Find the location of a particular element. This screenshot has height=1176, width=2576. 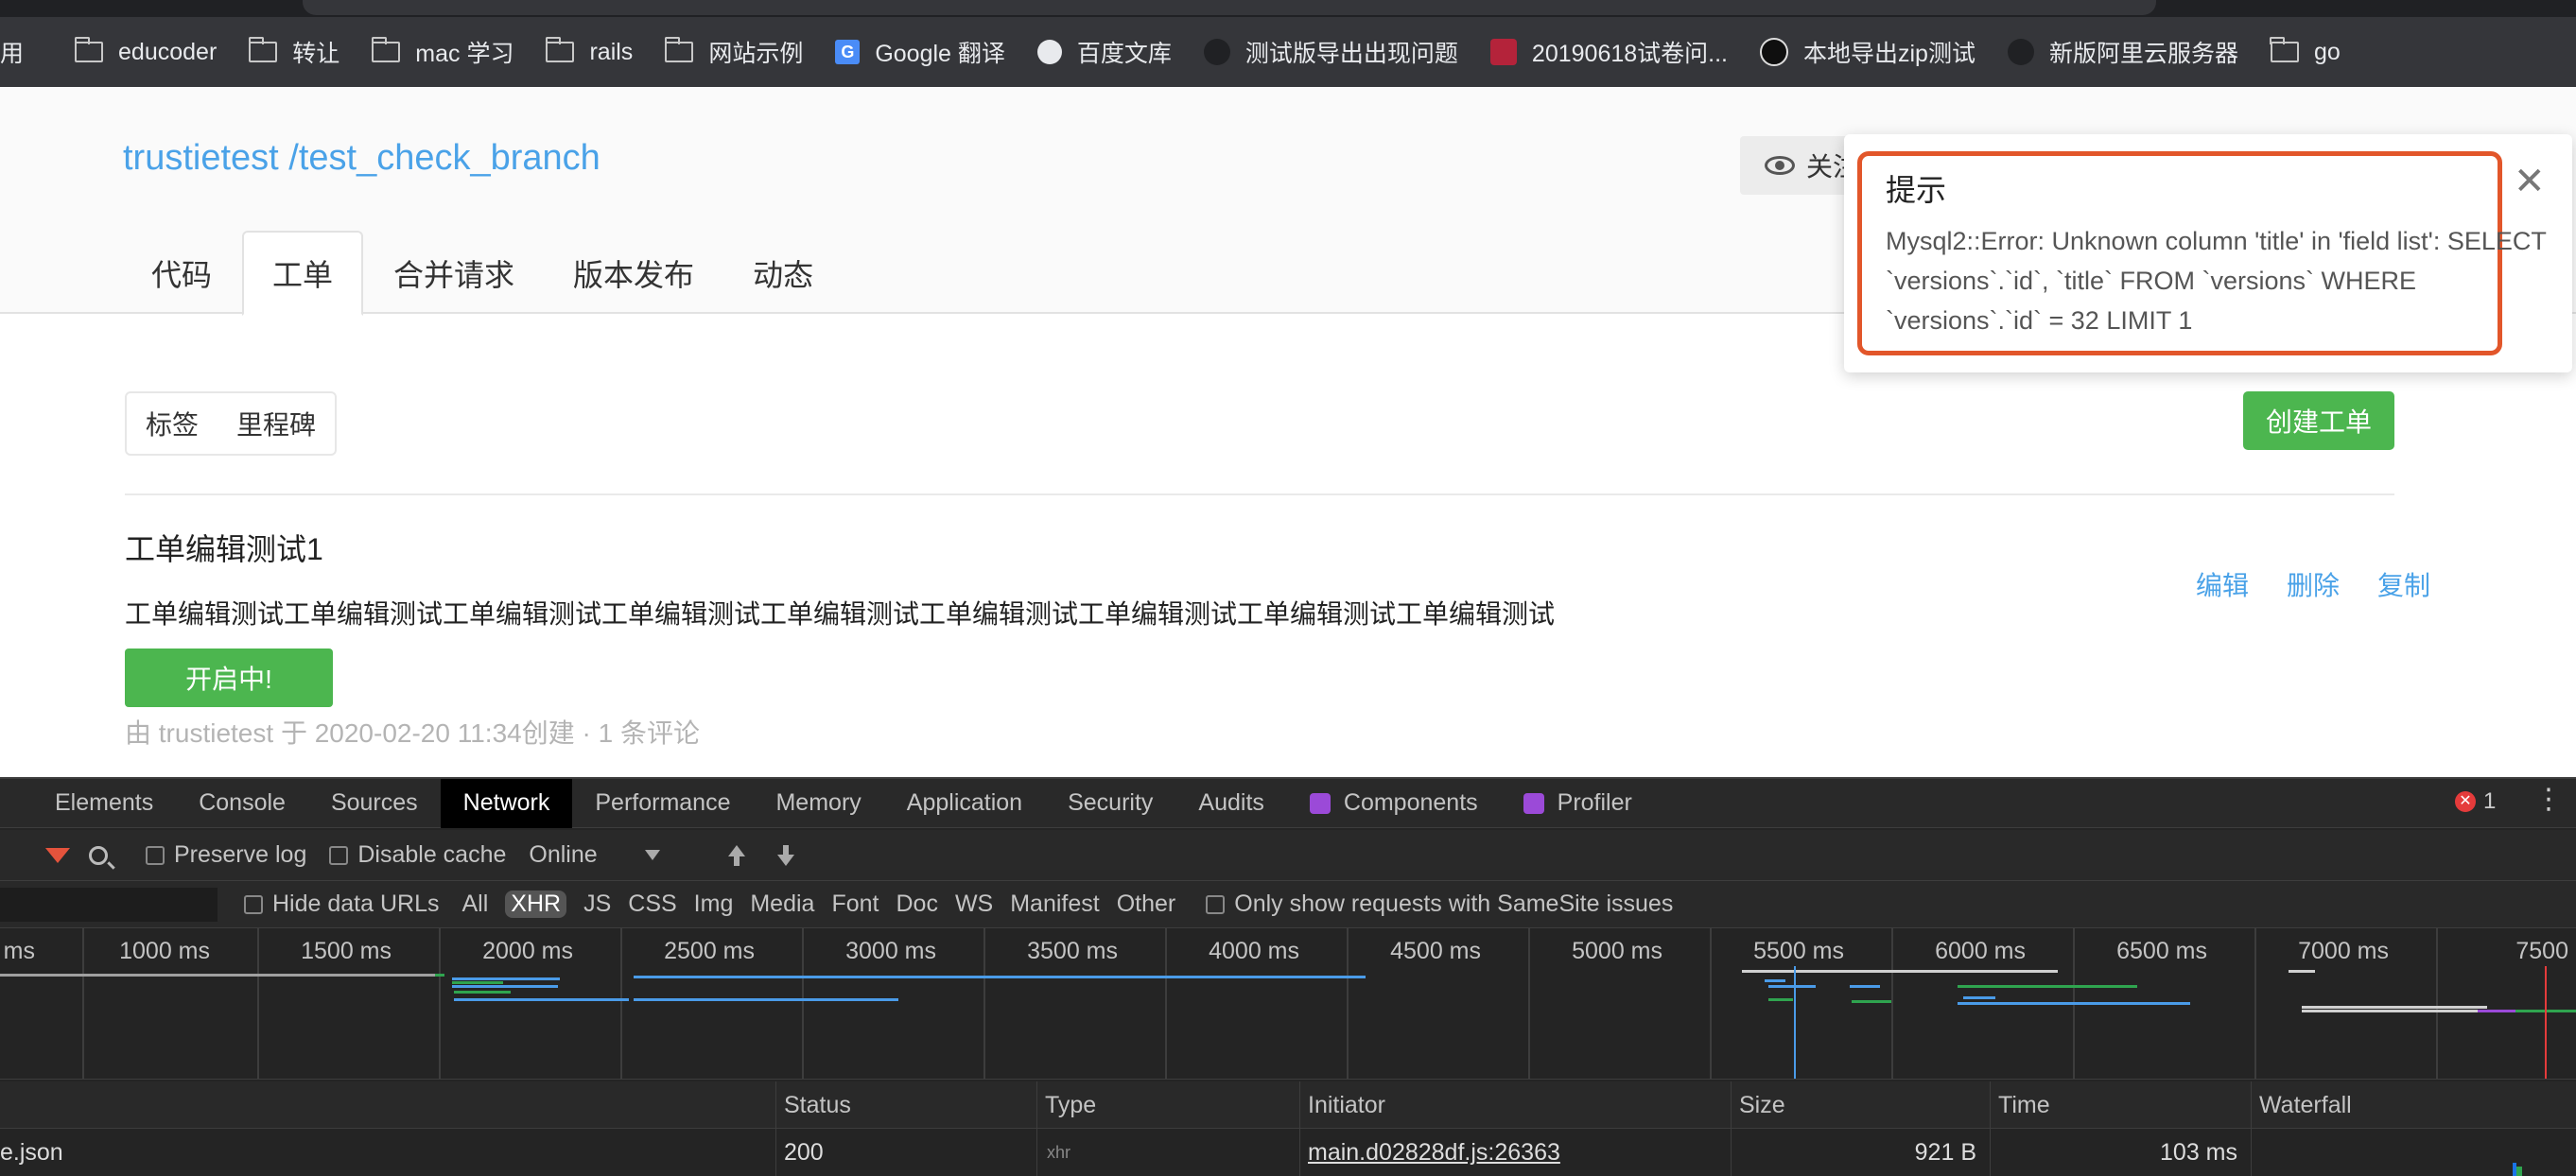

divider is located at coordinates (1259, 494).